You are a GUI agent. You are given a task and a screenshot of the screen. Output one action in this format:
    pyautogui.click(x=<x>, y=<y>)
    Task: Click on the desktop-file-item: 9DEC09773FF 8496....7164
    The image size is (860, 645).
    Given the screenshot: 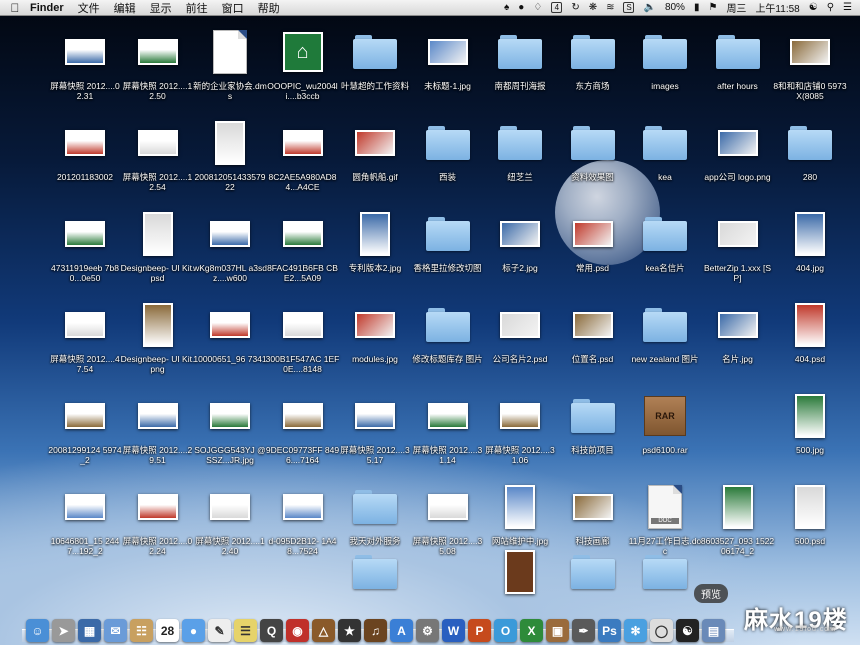 What is the action you would take?
    pyautogui.click(x=303, y=427)
    